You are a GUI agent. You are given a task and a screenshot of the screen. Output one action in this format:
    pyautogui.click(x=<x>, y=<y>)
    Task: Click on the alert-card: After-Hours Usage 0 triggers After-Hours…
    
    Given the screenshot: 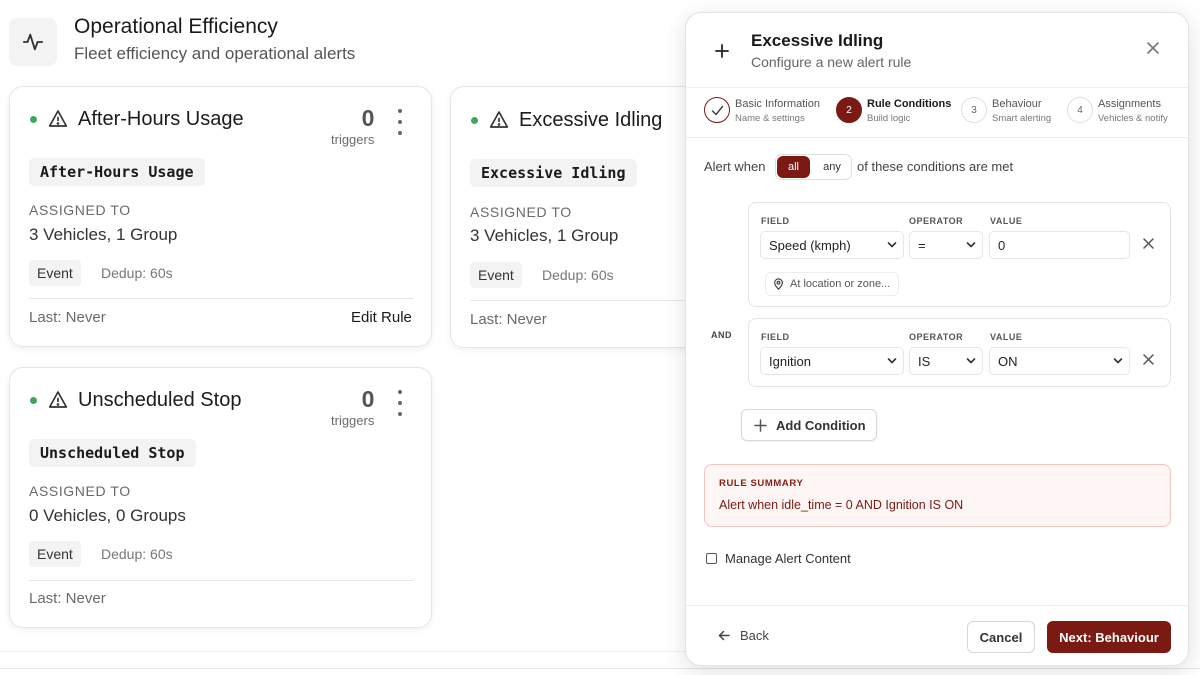 What is the action you would take?
    pyautogui.click(x=220, y=216)
    